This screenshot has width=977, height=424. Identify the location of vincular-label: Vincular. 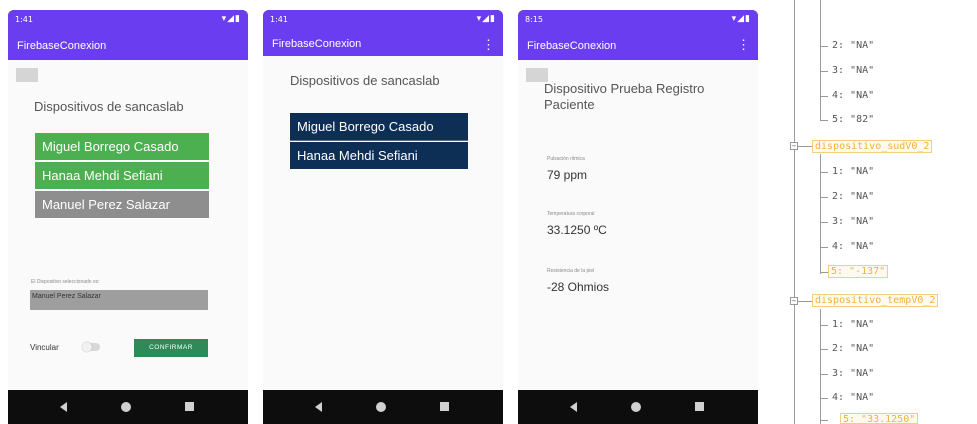
(44, 347).